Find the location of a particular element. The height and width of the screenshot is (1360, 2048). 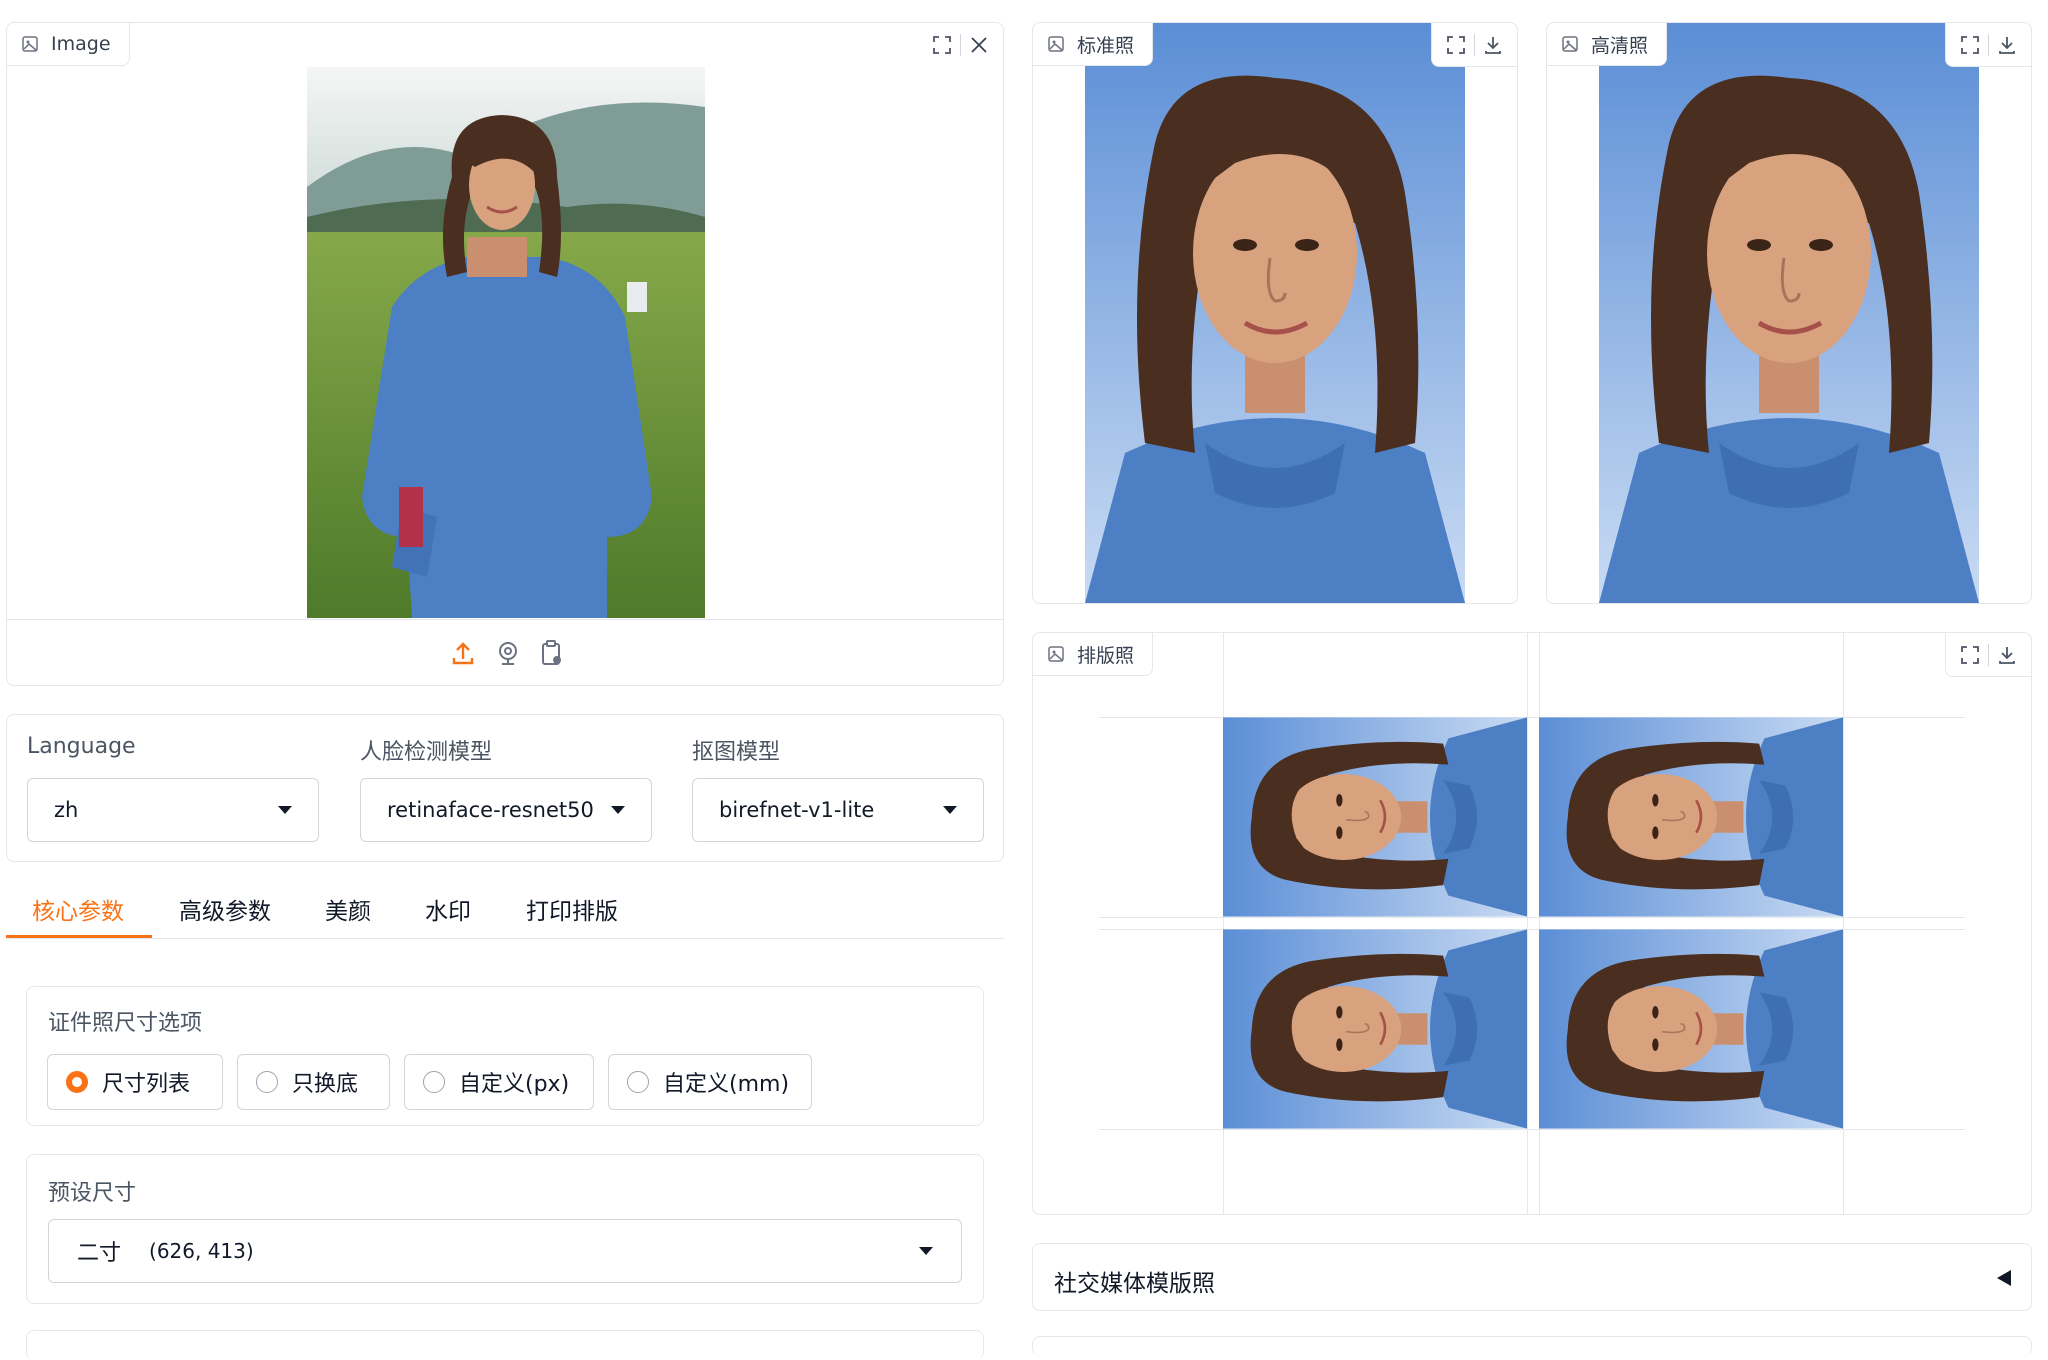

webcam-icon is located at coordinates (508, 653).